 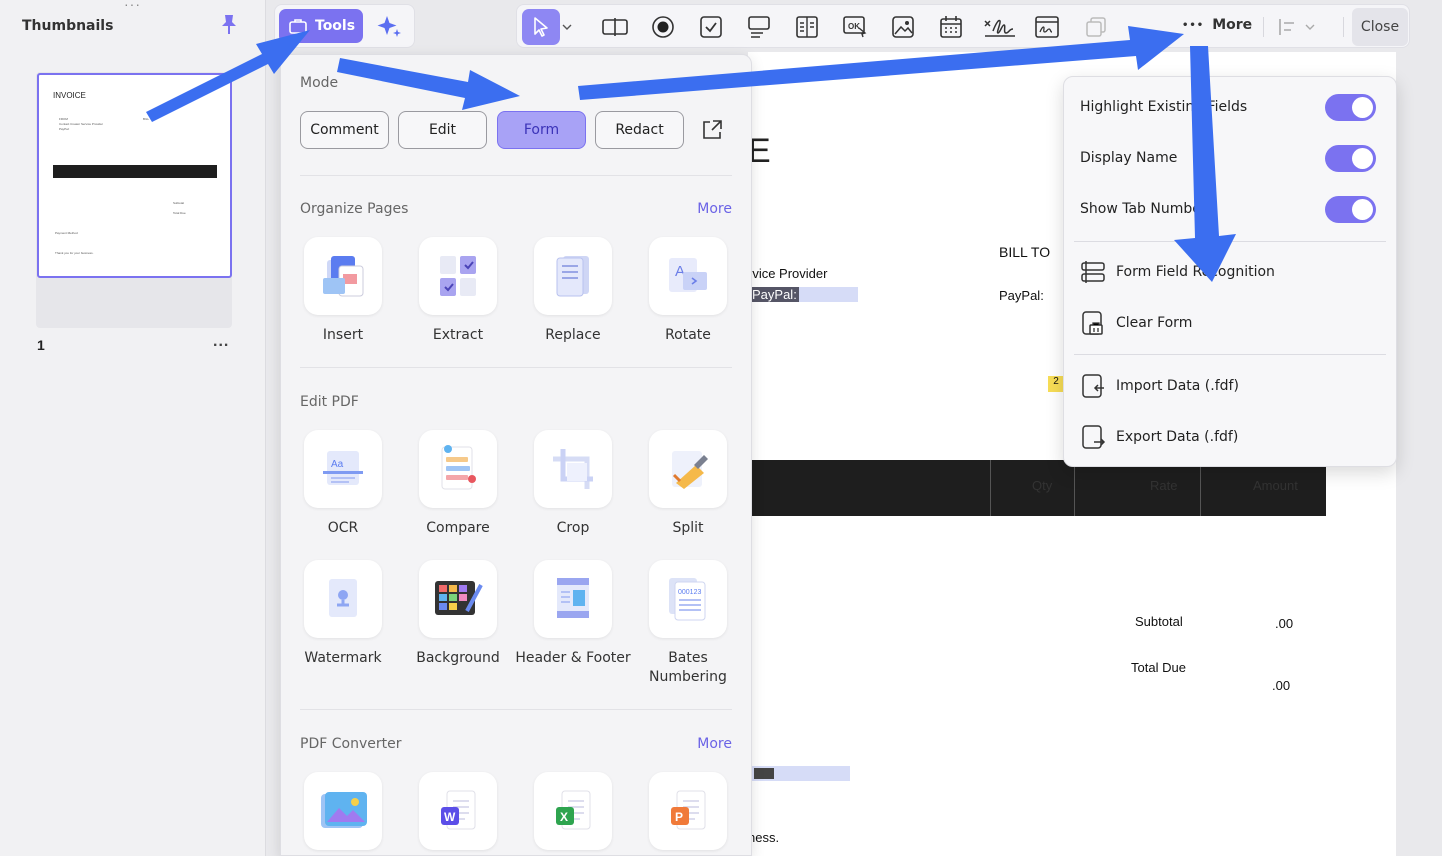 I want to click on rotate-tool: A Rotate, so click(x=688, y=291).